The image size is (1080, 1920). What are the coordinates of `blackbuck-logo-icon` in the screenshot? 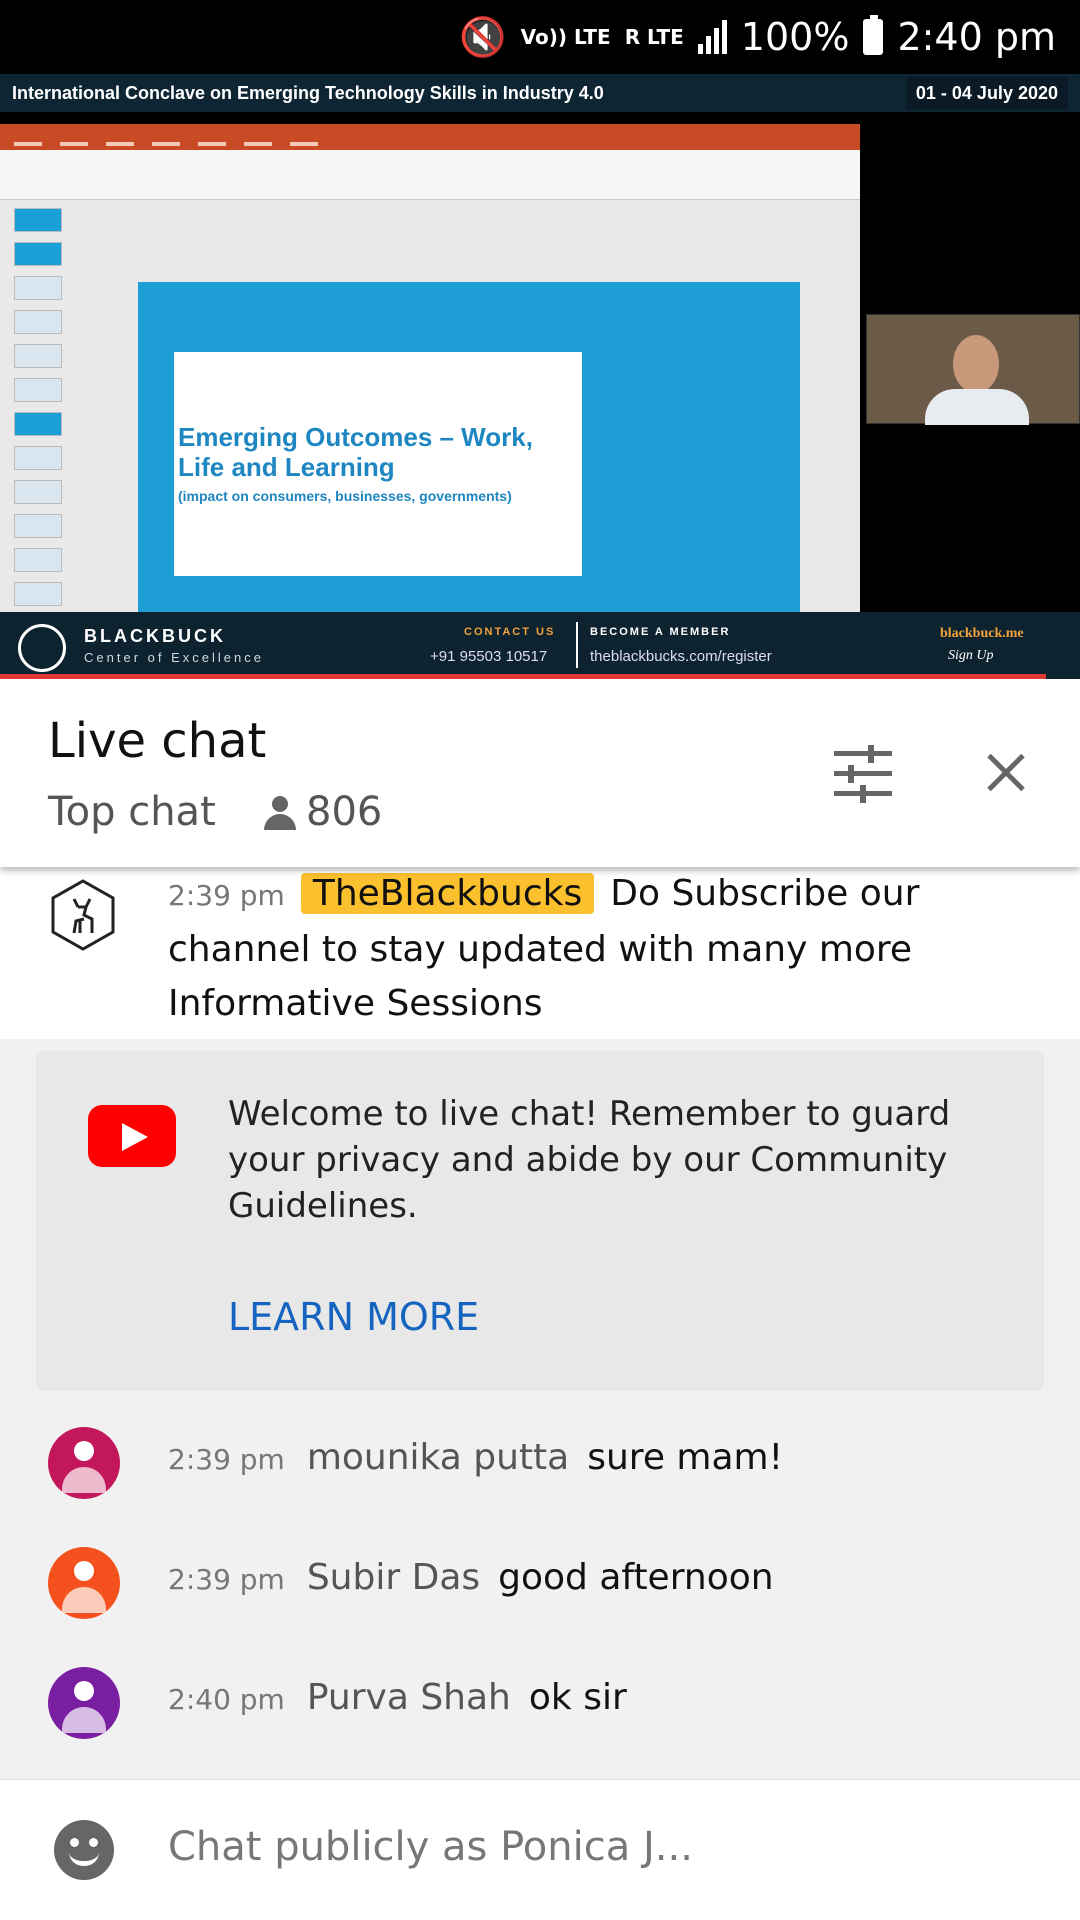 It's located at (42, 648).